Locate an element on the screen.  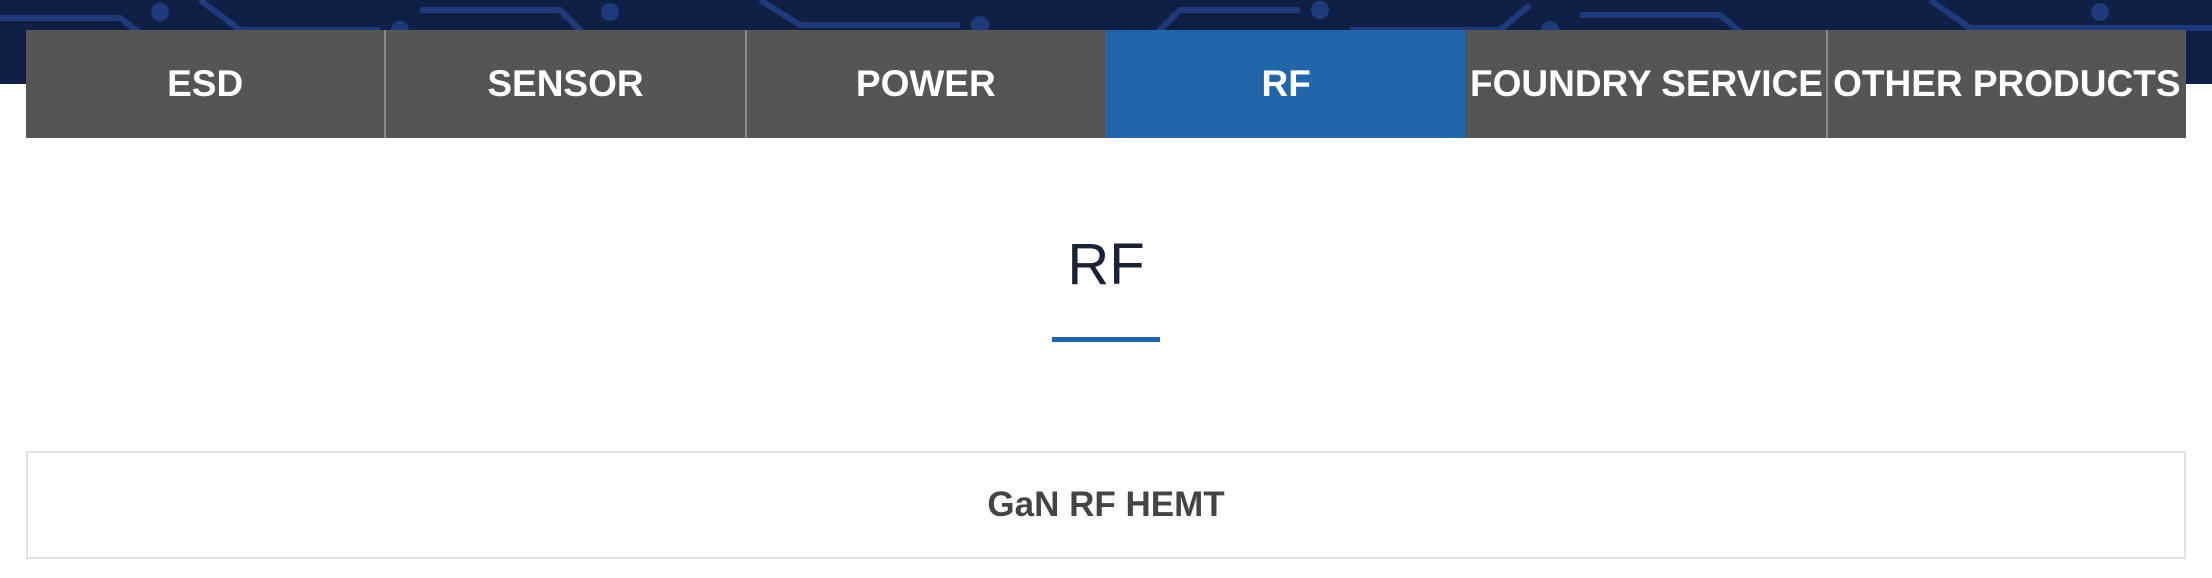
tab-power: POWER is located at coordinates (924, 84).